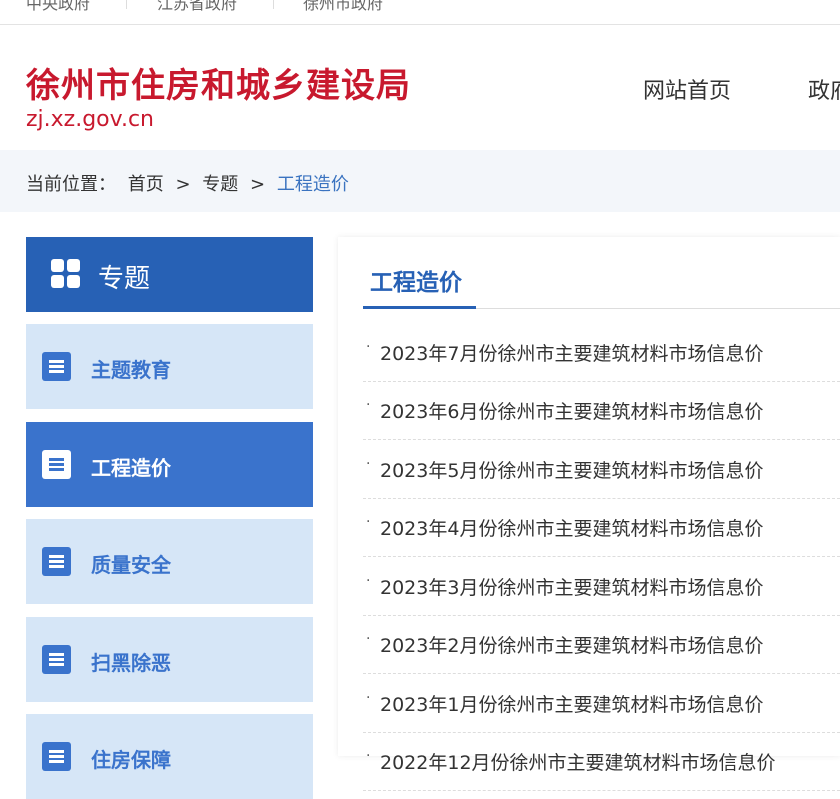  What do you see at coordinates (419, 307) in the screenshot?
I see `content-title-underline` at bounding box center [419, 307].